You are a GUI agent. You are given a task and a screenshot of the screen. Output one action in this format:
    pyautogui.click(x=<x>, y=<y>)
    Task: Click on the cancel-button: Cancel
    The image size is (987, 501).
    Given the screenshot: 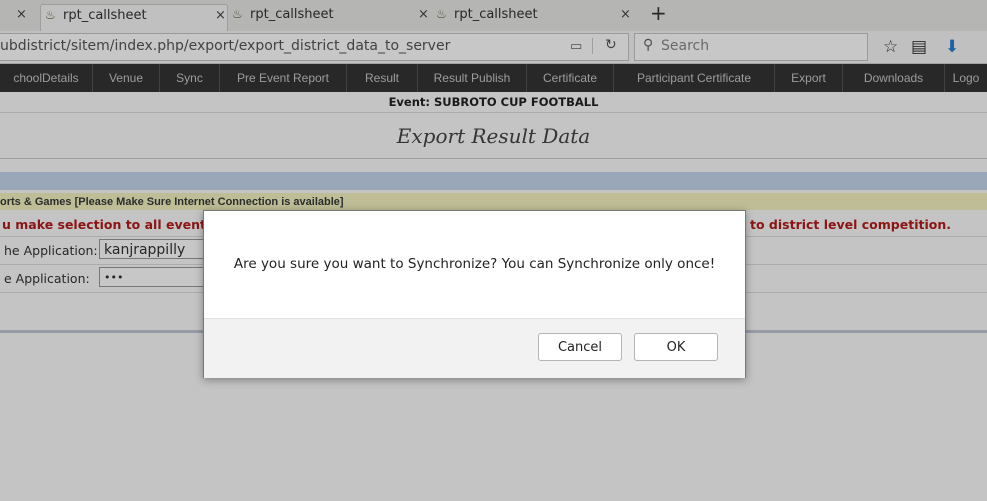 What is the action you would take?
    pyautogui.click(x=580, y=347)
    